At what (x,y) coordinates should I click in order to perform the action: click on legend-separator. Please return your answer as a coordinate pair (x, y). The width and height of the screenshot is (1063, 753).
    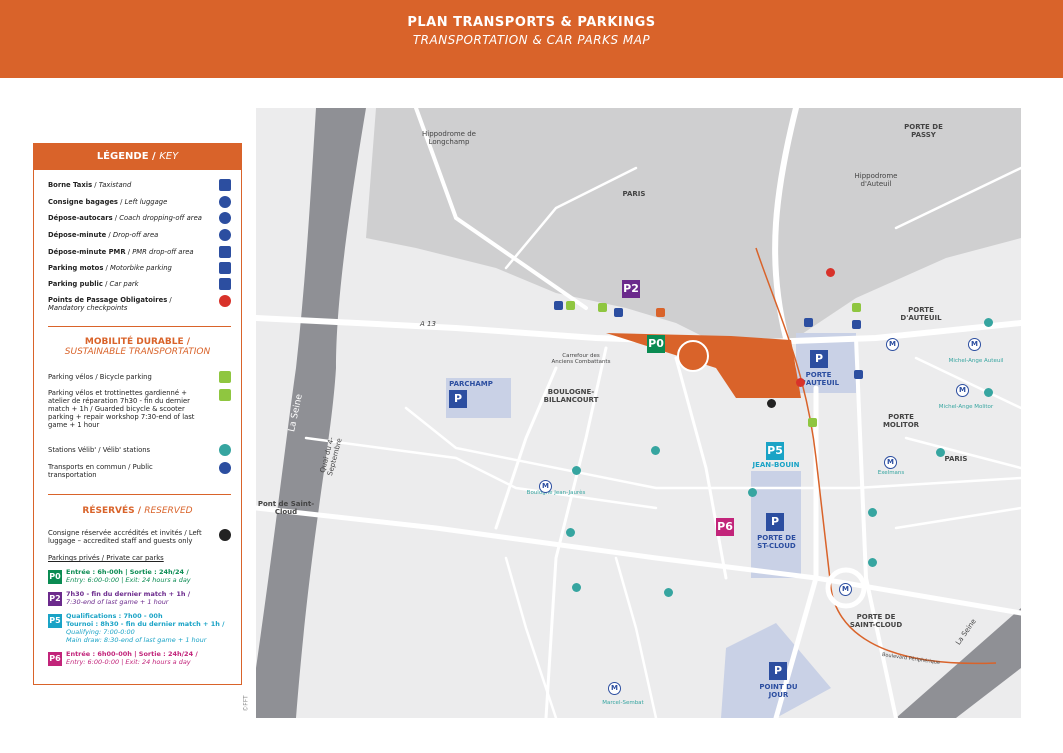
    Looking at the image, I should click on (139, 326).